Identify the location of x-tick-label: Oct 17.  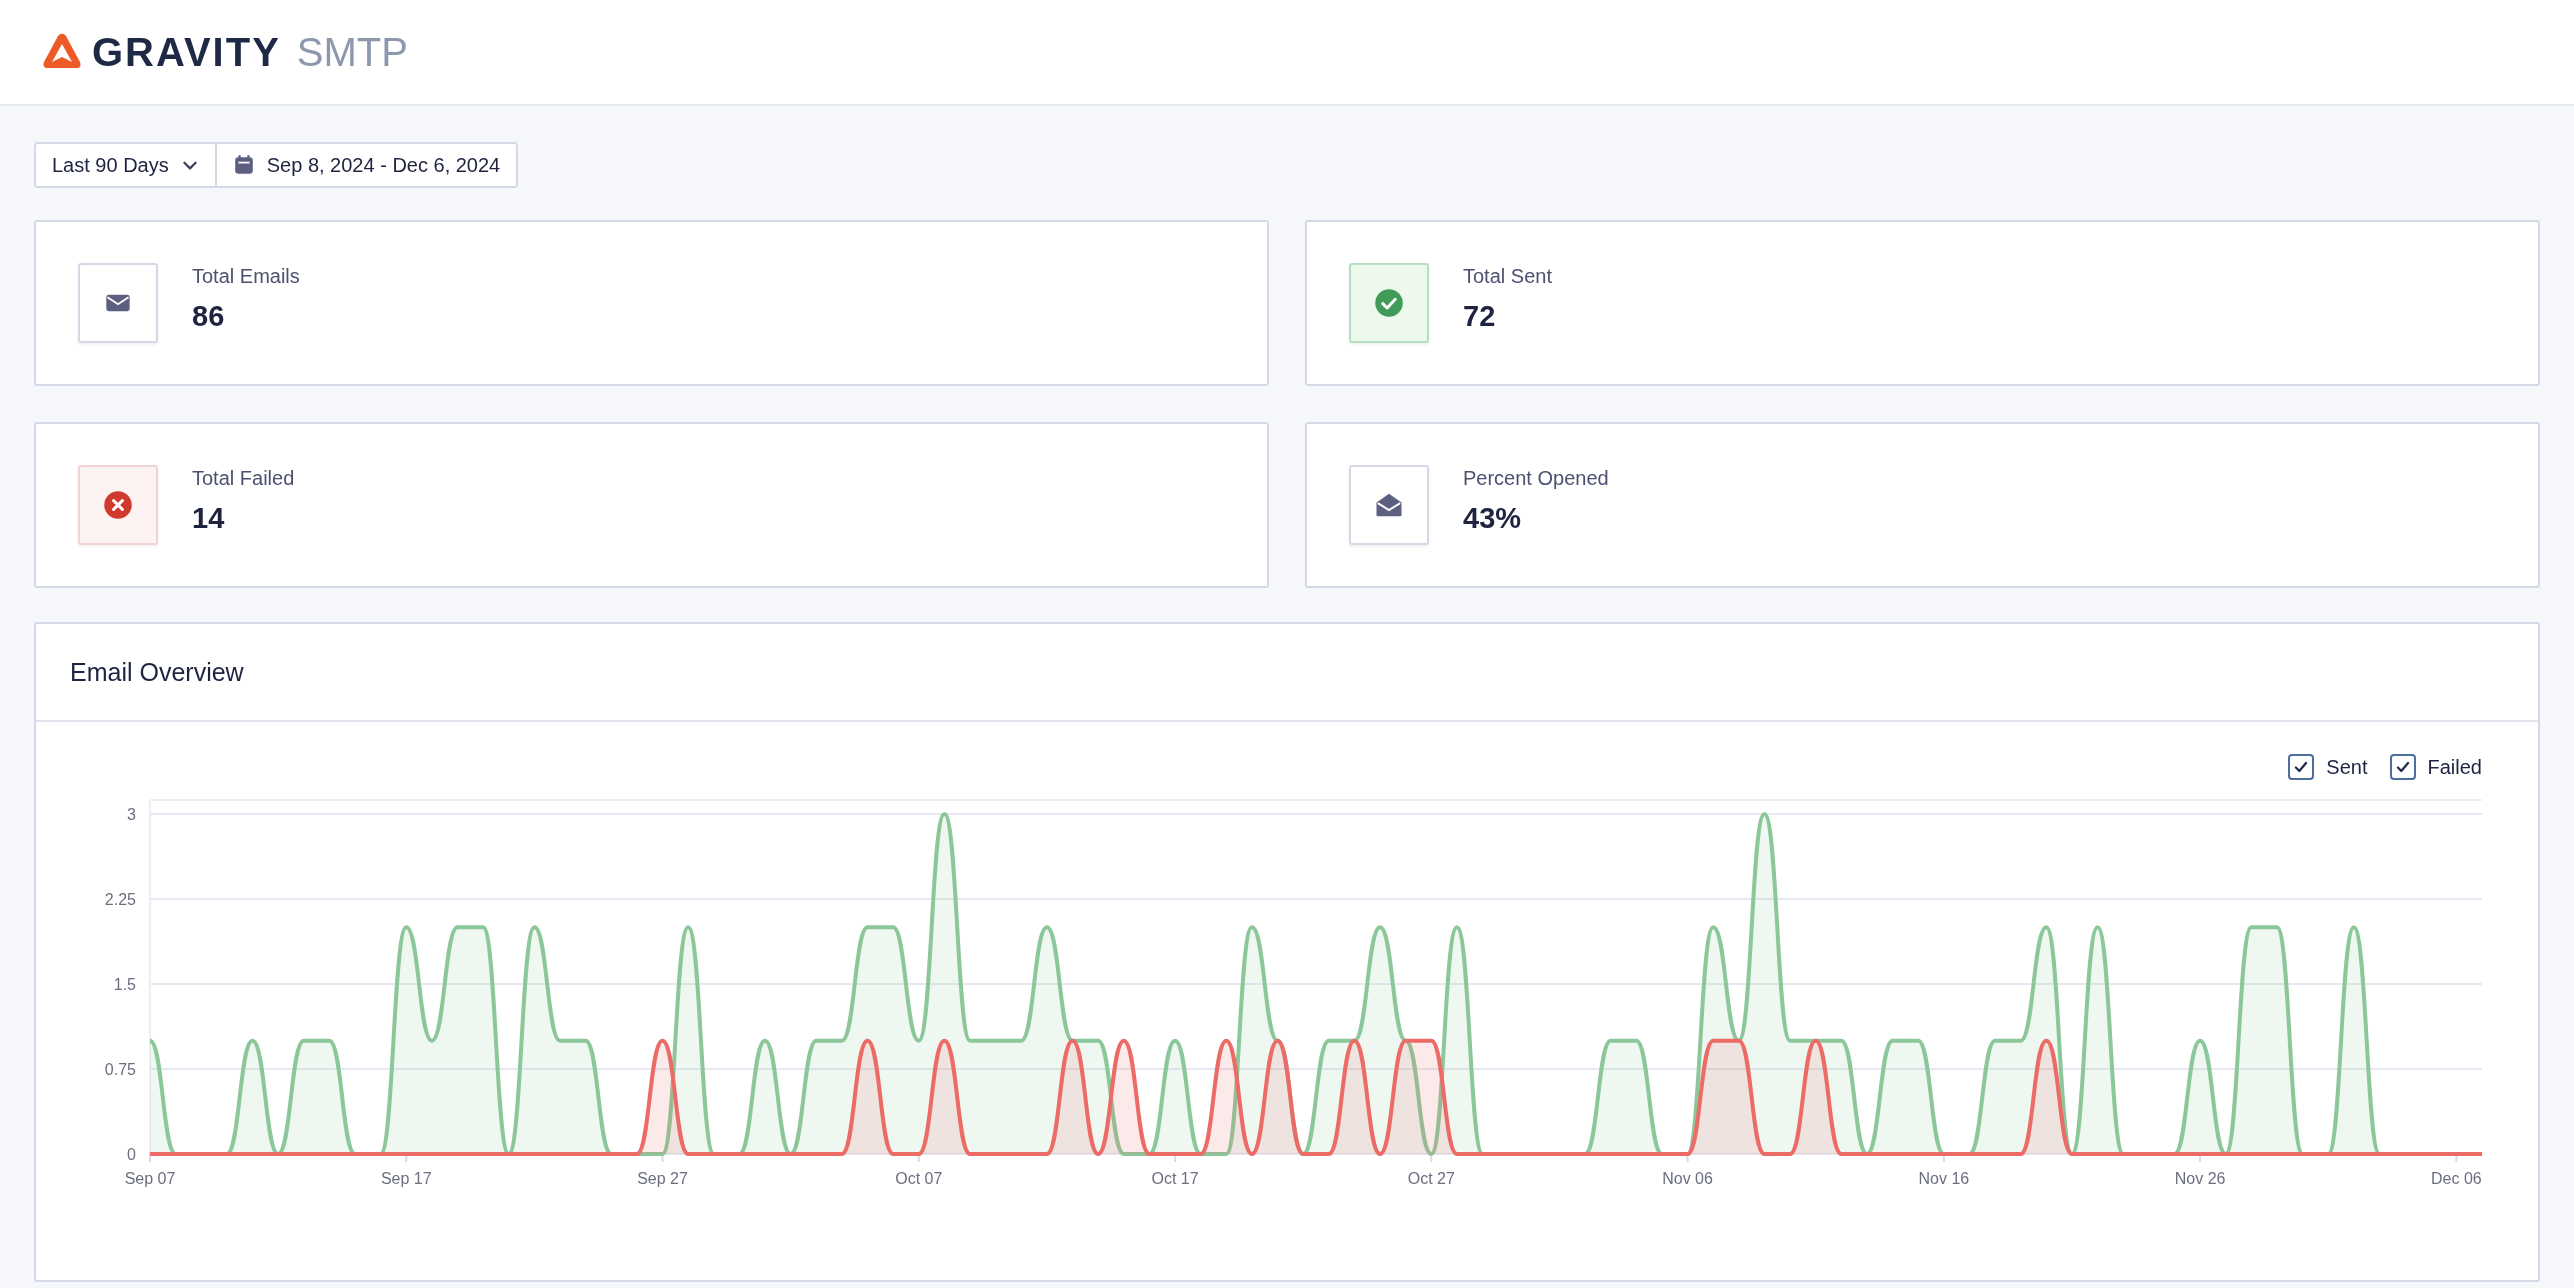
(1175, 1178).